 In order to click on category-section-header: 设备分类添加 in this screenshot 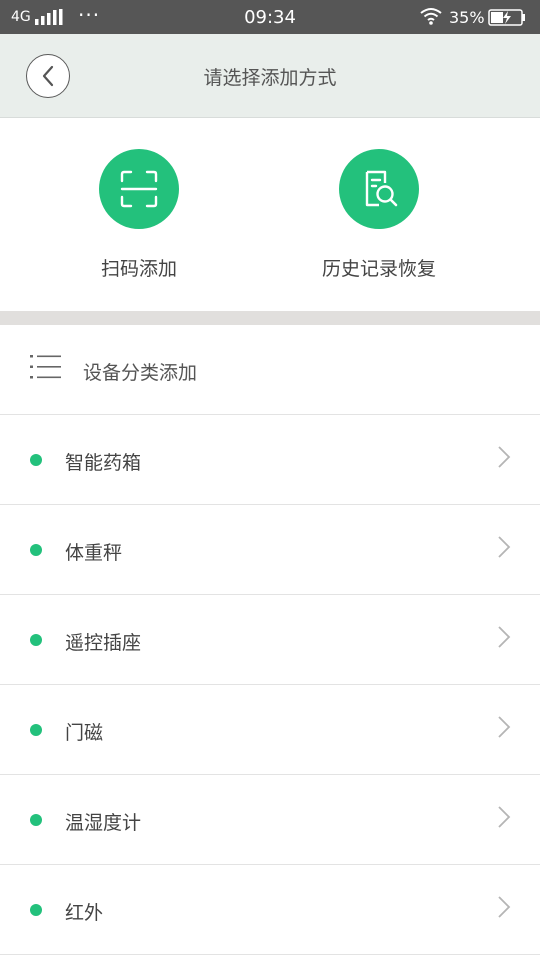, I will do `click(270, 370)`.